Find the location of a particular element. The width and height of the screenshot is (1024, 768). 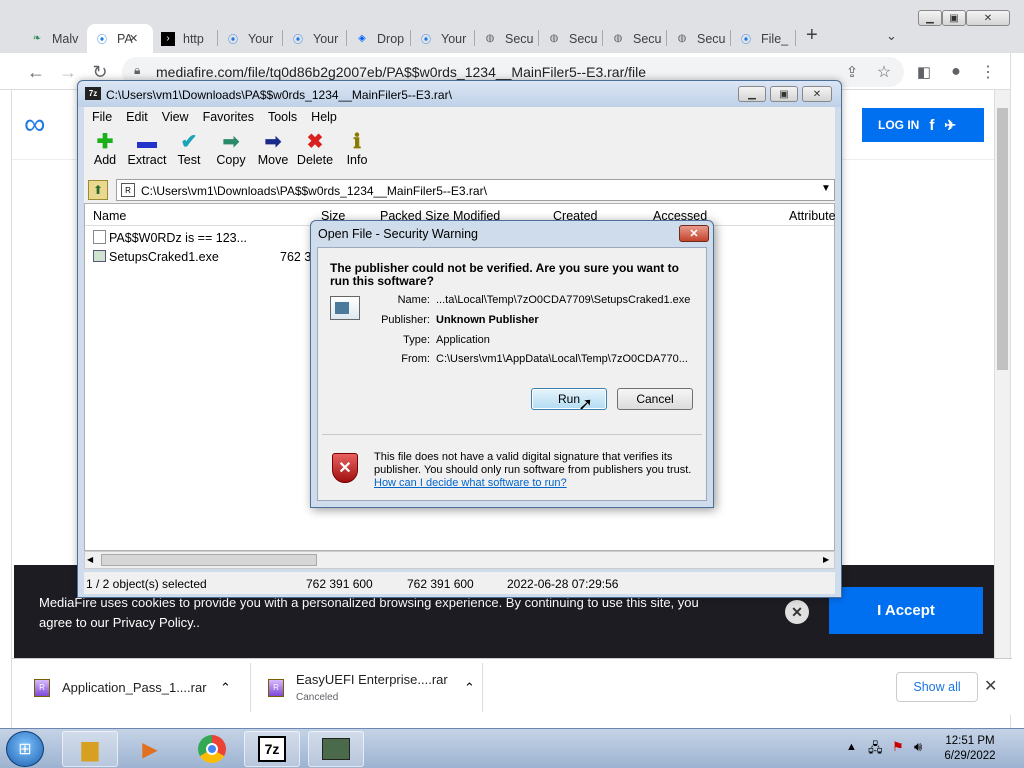

side-panel-icon: ◧ is located at coordinates (924, 72).